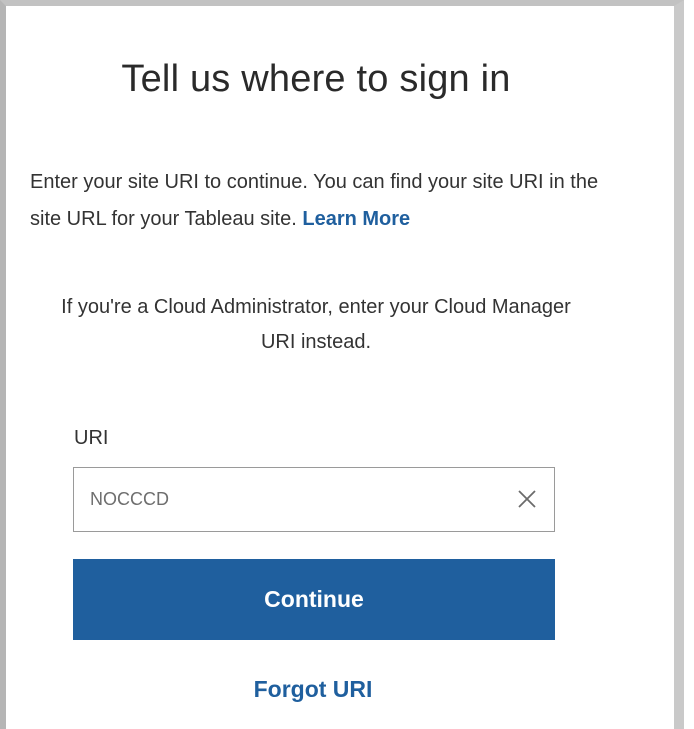 The height and width of the screenshot is (729, 694). Describe the element at coordinates (290, 499) in the screenshot. I see `uri-input` at that location.